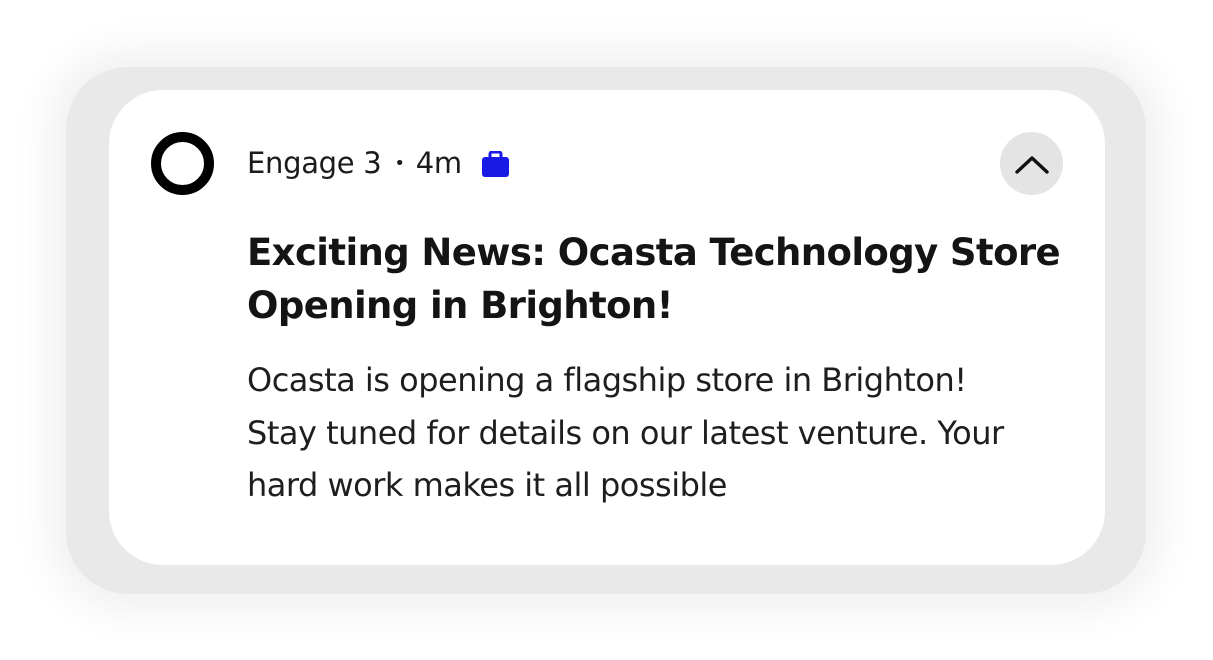 Image resolution: width=1213 pixels, height=660 pixels. Describe the element at coordinates (654, 252) in the screenshot. I see `title-line: Exciting News: Ocasta Technology Store` at that location.